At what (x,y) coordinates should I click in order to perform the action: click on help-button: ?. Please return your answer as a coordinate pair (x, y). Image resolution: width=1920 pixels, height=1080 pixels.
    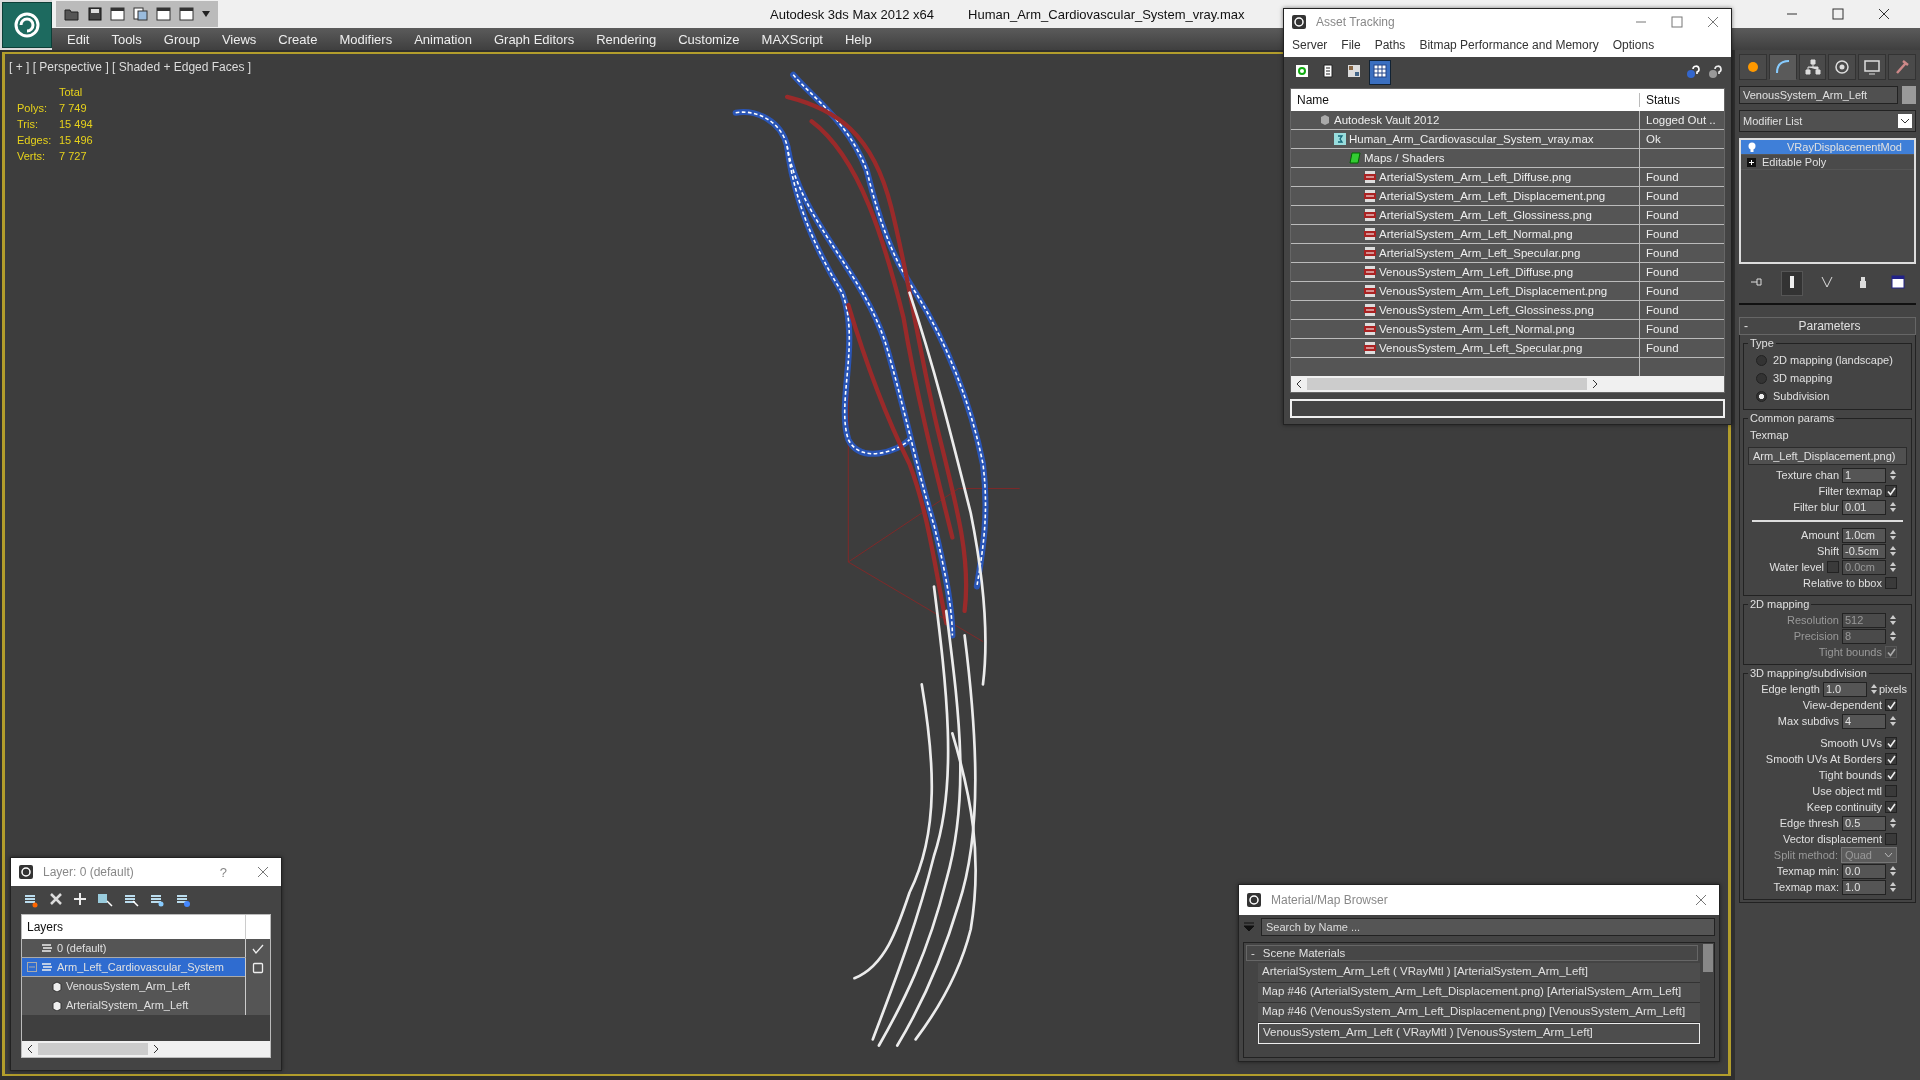
    Looking at the image, I should click on (223, 872).